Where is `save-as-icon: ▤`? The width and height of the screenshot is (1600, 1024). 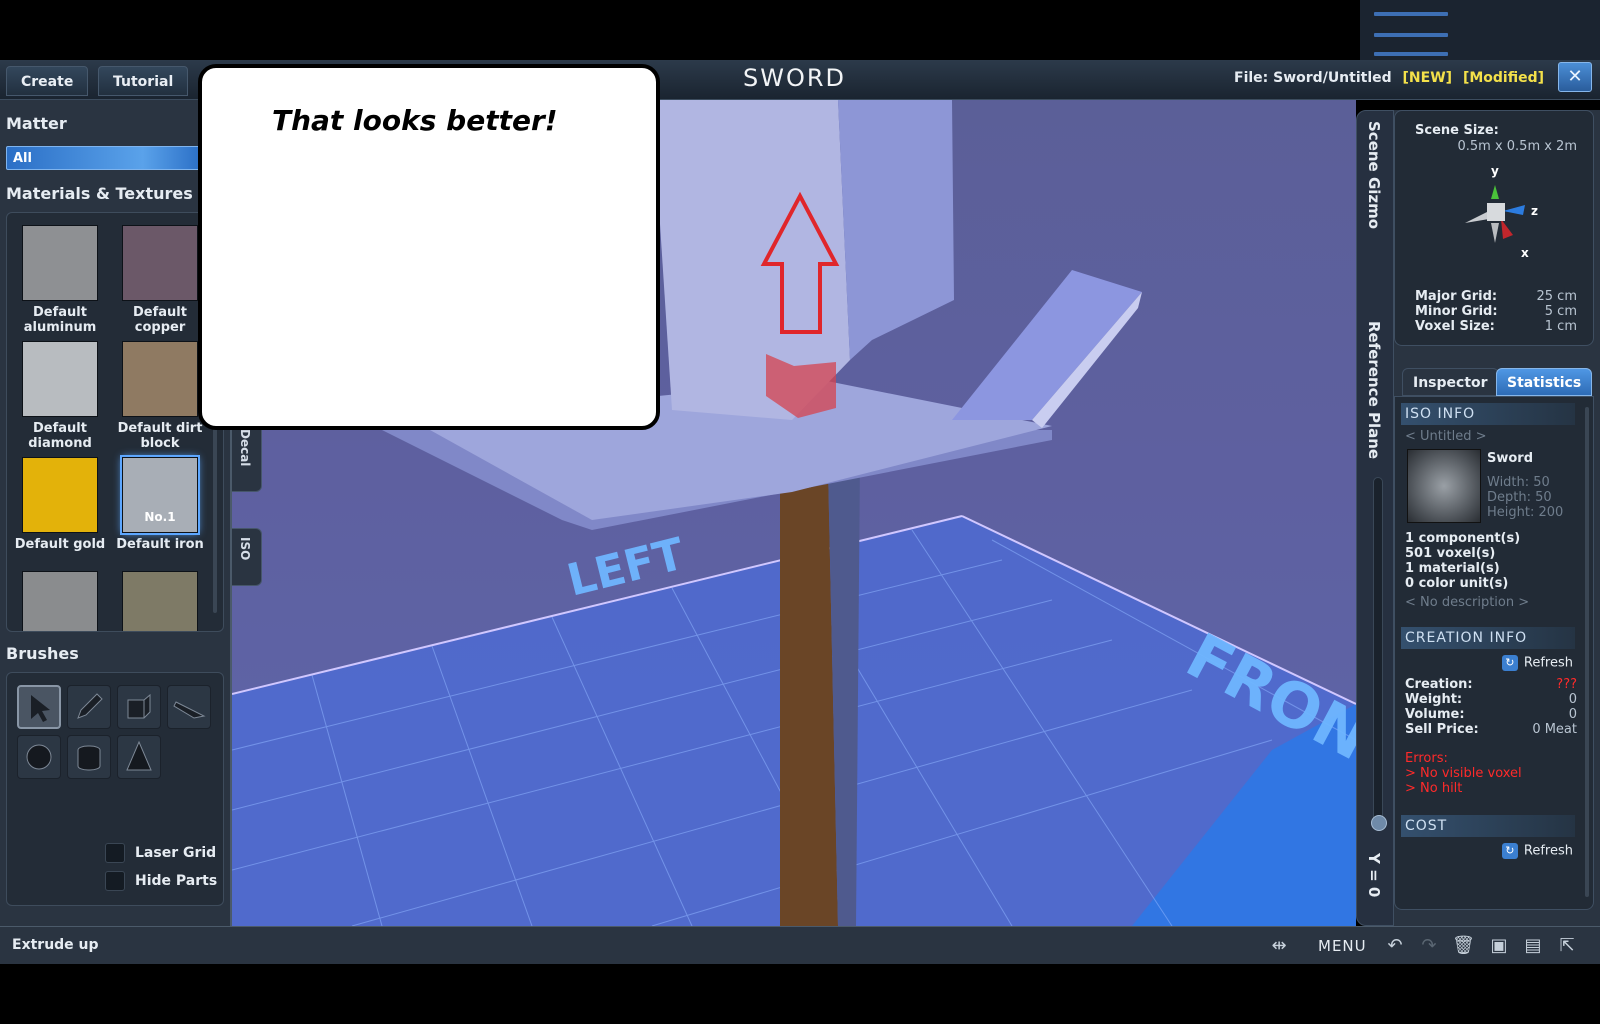
save-as-icon: ▤ is located at coordinates (1533, 946).